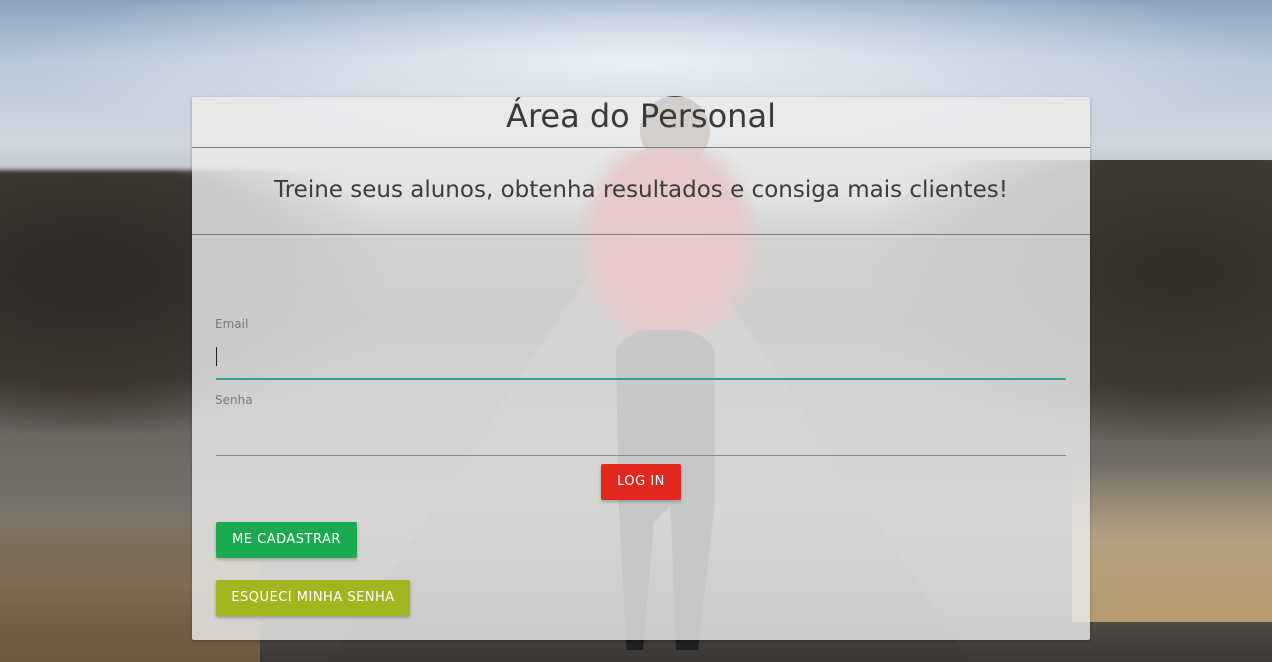  I want to click on register-button: ME CADASTRAR, so click(286, 540).